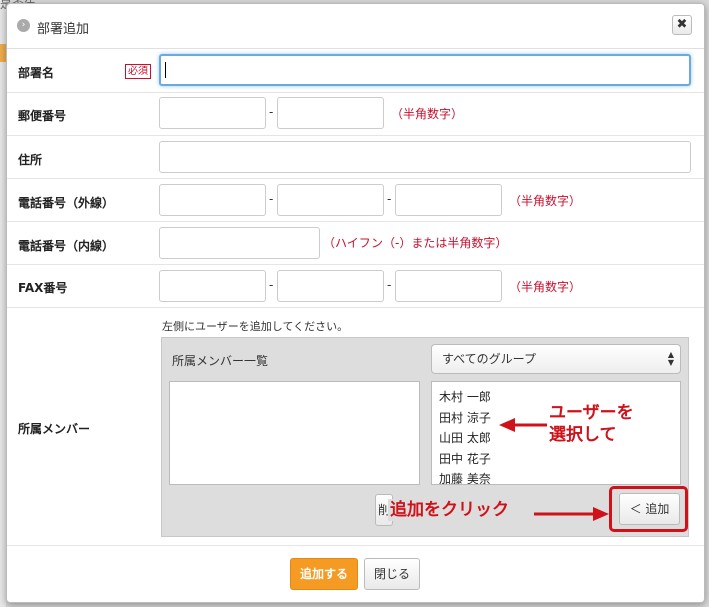 The image size is (709, 607). What do you see at coordinates (507, 425) in the screenshot?
I see `arrow-to-users-head` at bounding box center [507, 425].